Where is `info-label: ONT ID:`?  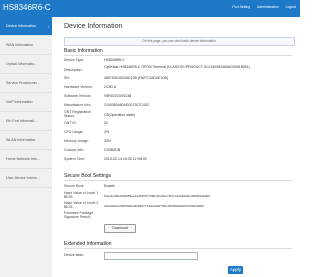 info-label: ONT ID: is located at coordinates (70, 123).